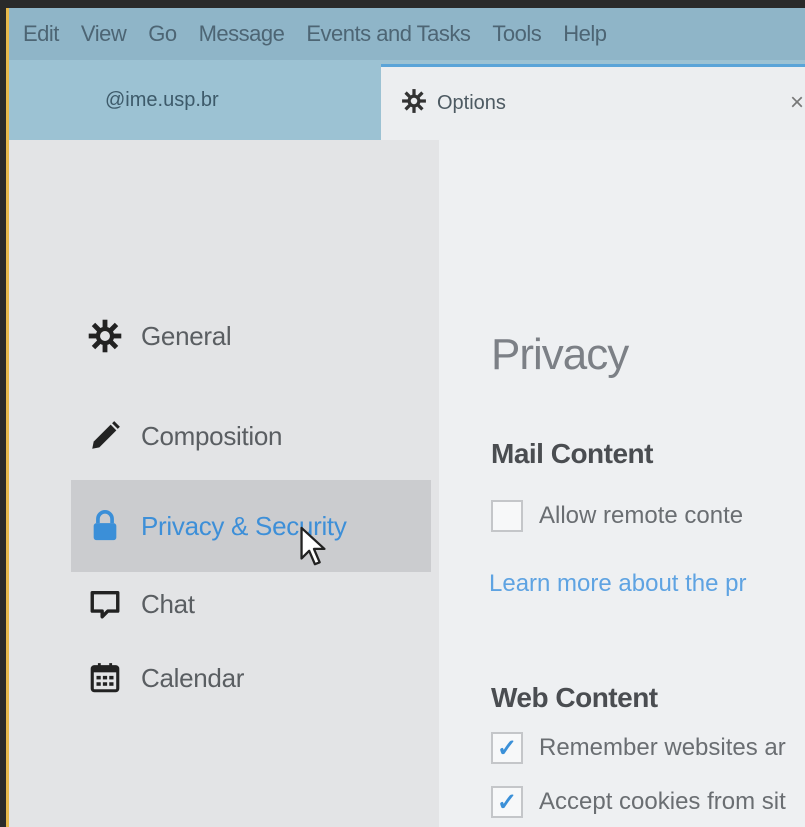 Image resolution: width=805 pixels, height=827 pixels. What do you see at coordinates (641, 515) in the screenshot?
I see `option-label: Allow remote conte` at bounding box center [641, 515].